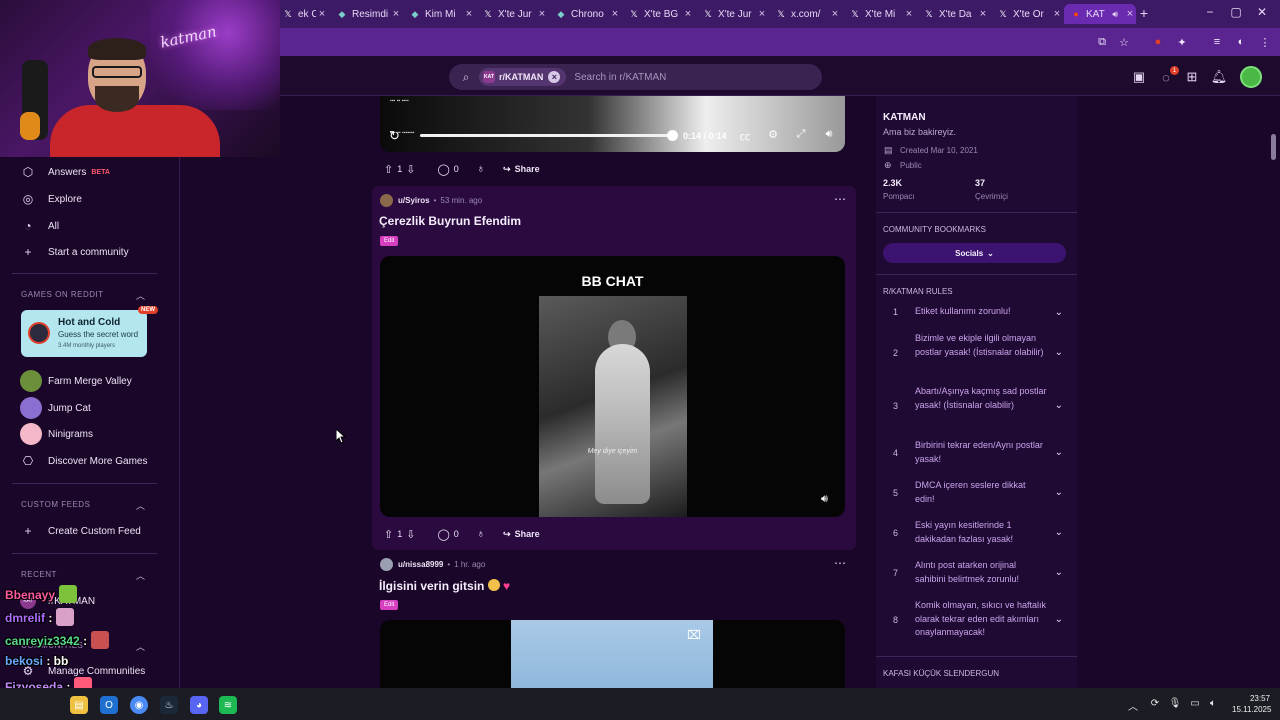 This screenshot has height=720, width=1280. What do you see at coordinates (1219, 77) in the screenshot?
I see `notifications-icon: 🔔︎` at bounding box center [1219, 77].